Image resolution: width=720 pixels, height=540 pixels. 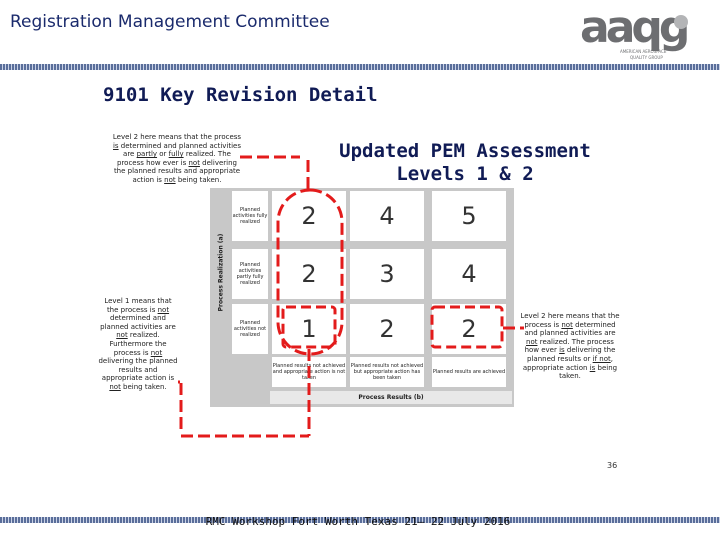 What do you see at coordinates (465, 174) in the screenshot?
I see `pem-heading-line2: Levels 1 & 2` at bounding box center [465, 174].